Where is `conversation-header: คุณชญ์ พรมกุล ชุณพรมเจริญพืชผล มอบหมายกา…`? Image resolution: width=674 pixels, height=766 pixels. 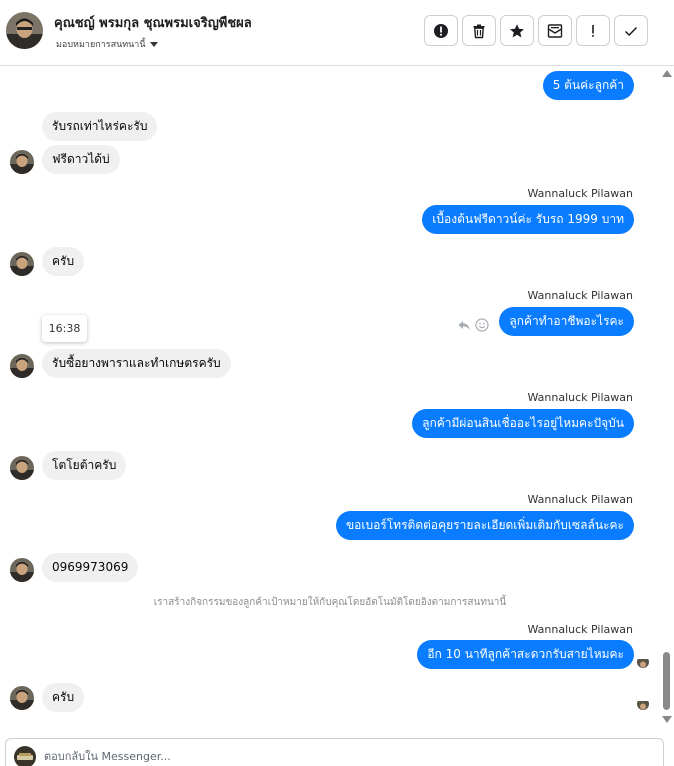 conversation-header: คุณชญ์ พรมกุล ชุณพรมเจริญพืชผล มอบหมายกา… is located at coordinates (337, 33).